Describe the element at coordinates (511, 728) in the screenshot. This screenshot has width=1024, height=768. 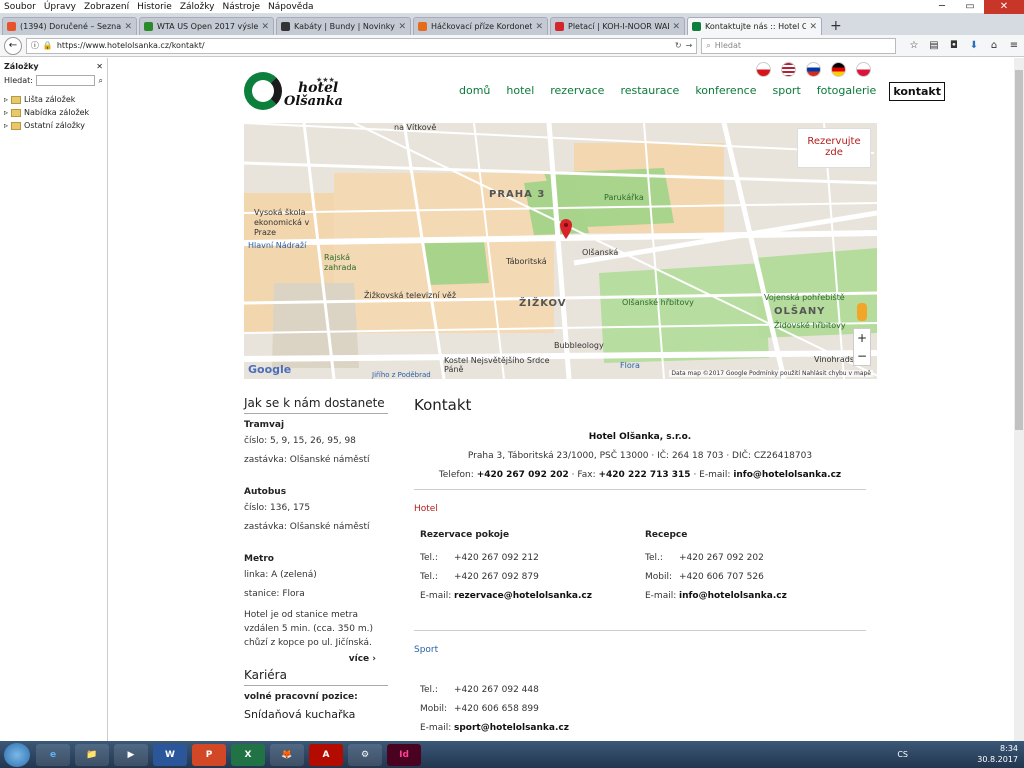
I see `sport-email-link: sport@hotelolsanka.cz` at that location.